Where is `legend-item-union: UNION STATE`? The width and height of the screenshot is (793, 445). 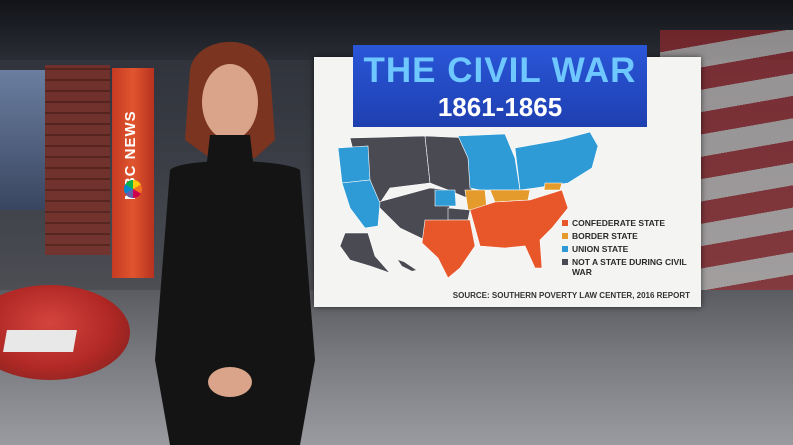
legend-item-union: UNION STATE is located at coordinates (628, 249).